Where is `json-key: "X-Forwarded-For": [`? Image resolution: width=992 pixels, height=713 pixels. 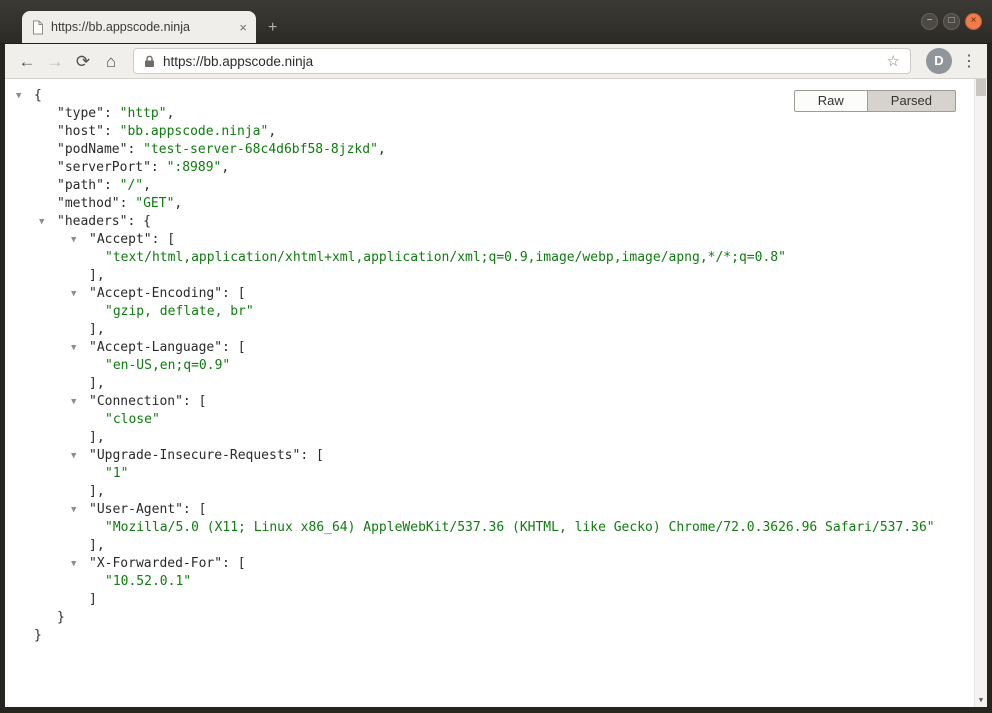 json-key: "X-Forwarded-For": [ is located at coordinates (167, 563).